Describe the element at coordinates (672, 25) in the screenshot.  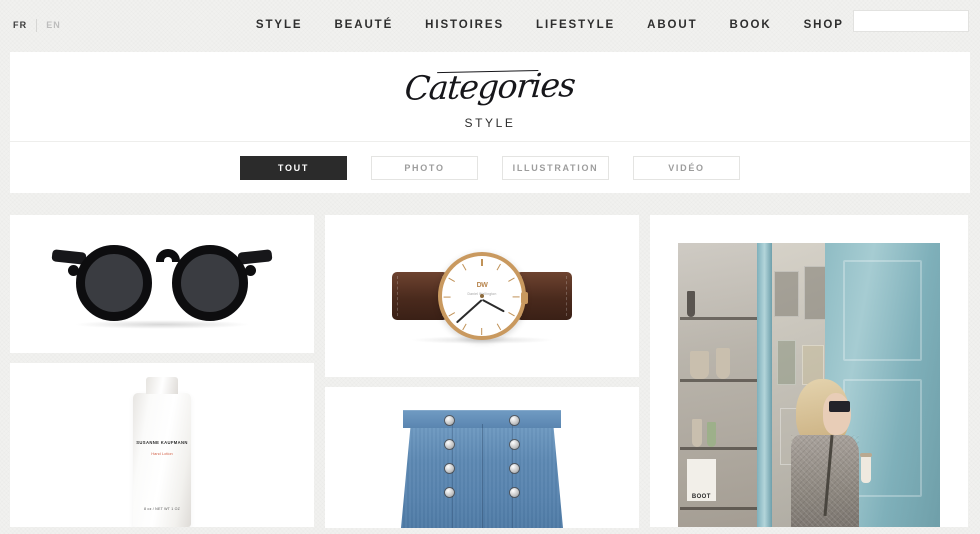
I see `menu-item-about: ABOUT` at that location.